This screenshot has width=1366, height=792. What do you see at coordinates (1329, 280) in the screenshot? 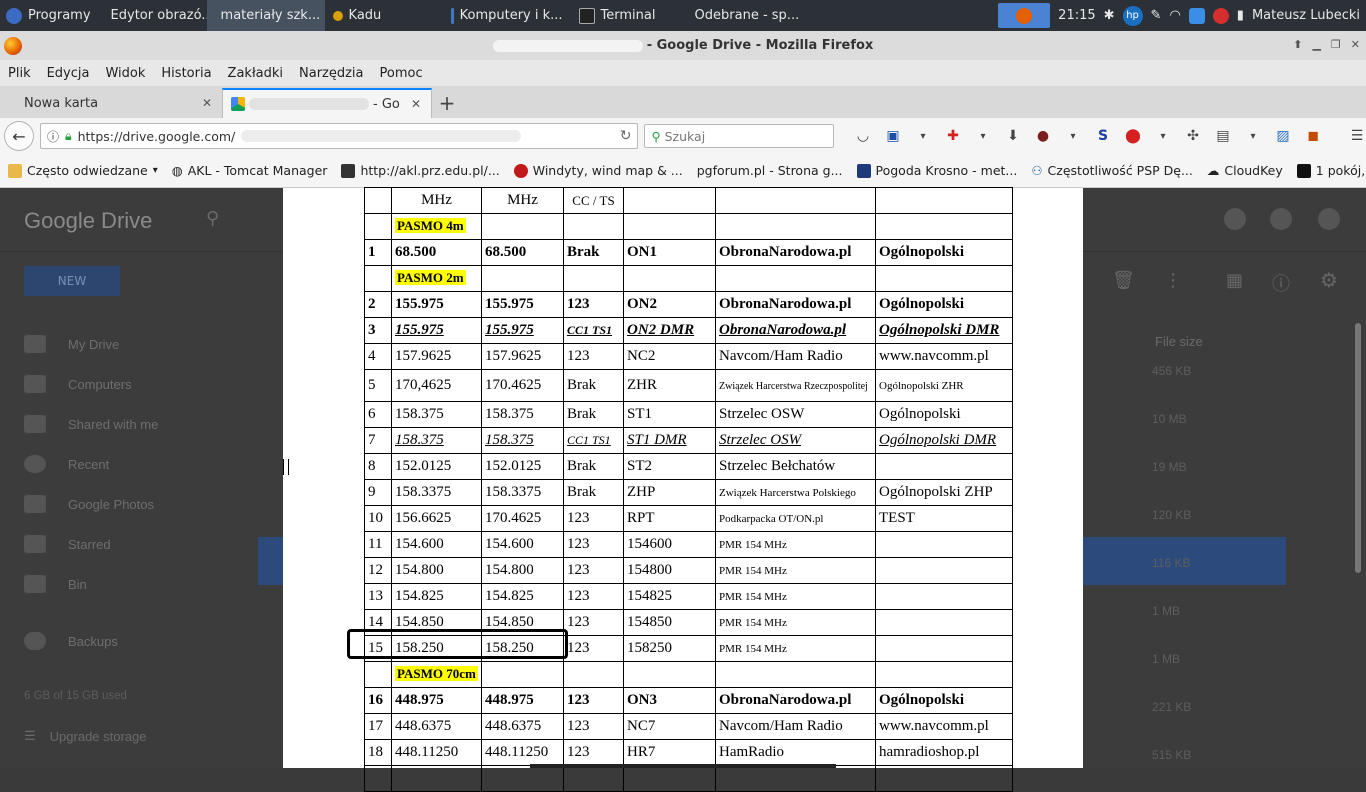
I see `settings-icon: ⚙` at bounding box center [1329, 280].